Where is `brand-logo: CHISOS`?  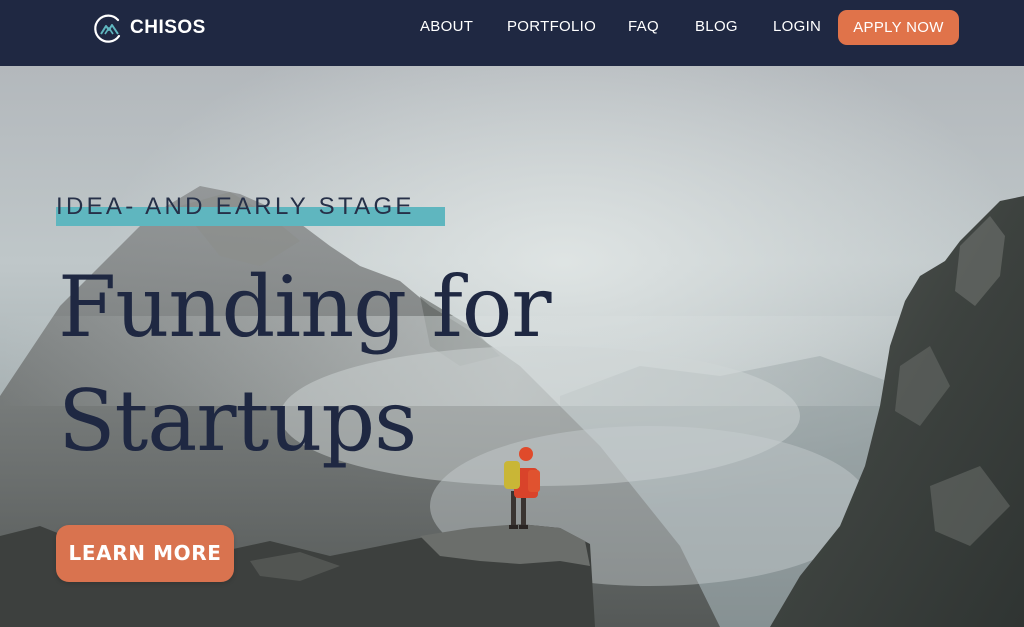
brand-logo: CHISOS is located at coordinates (149, 28).